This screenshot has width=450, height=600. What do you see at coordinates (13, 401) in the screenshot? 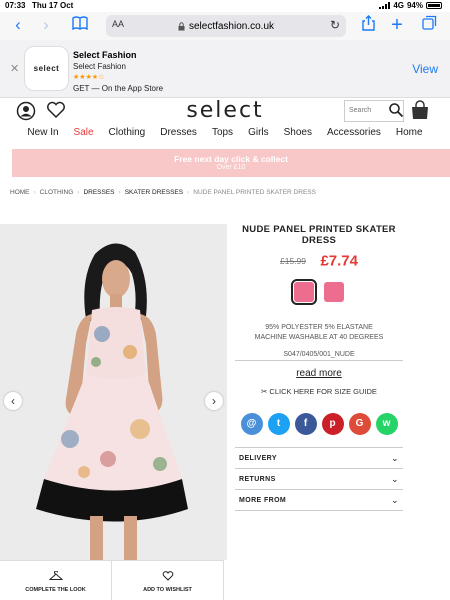
I see `prev-image-button: ‹` at bounding box center [13, 401].